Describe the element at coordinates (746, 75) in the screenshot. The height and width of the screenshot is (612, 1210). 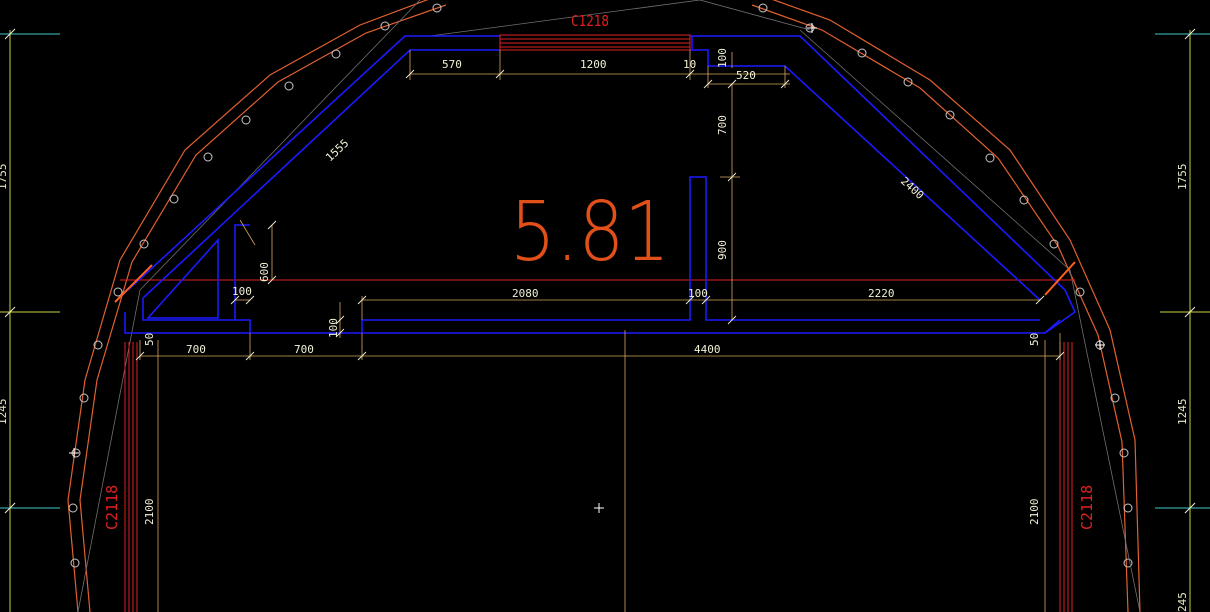
I see `dim-520: 520` at that location.